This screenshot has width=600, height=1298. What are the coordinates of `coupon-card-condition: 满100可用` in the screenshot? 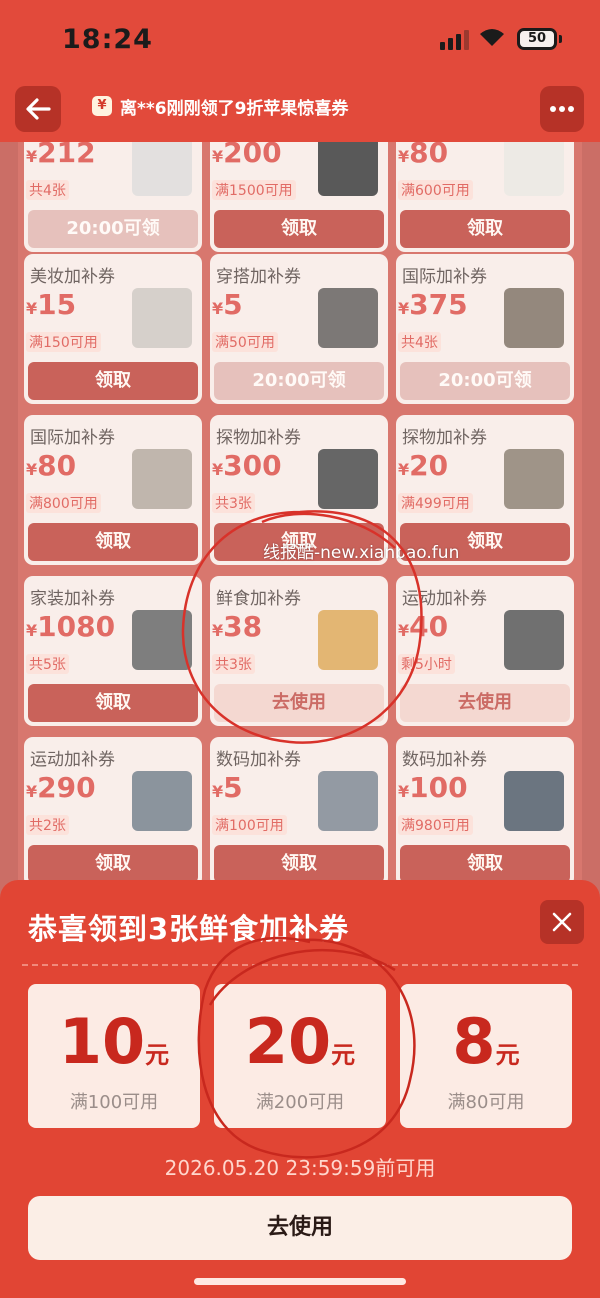 It's located at (249, 825).